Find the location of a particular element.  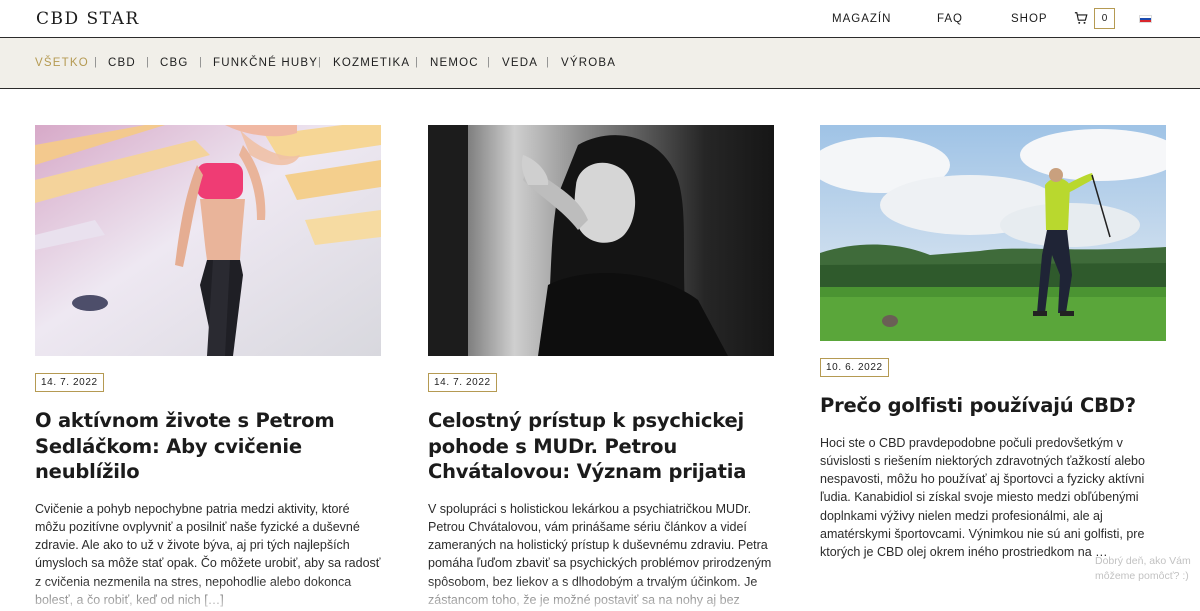

top-header: CBD STAR MAGAZÍN FAQ SHOP 0 is located at coordinates (600, 19).